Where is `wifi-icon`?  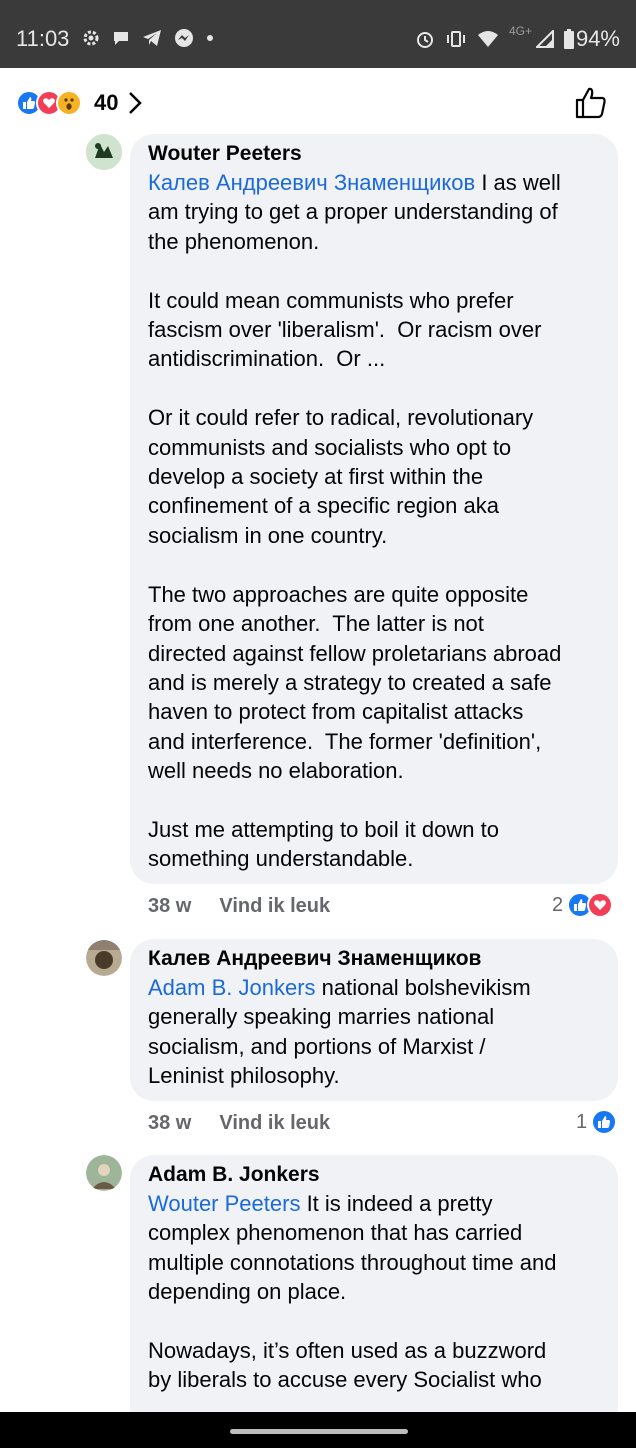
wifi-icon is located at coordinates (487, 39).